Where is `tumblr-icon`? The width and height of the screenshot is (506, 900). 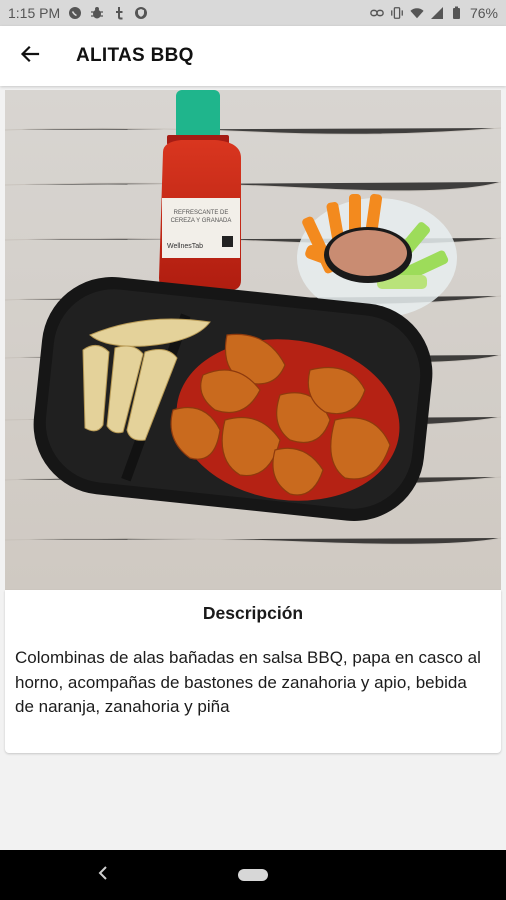
tumblr-icon is located at coordinates (119, 13).